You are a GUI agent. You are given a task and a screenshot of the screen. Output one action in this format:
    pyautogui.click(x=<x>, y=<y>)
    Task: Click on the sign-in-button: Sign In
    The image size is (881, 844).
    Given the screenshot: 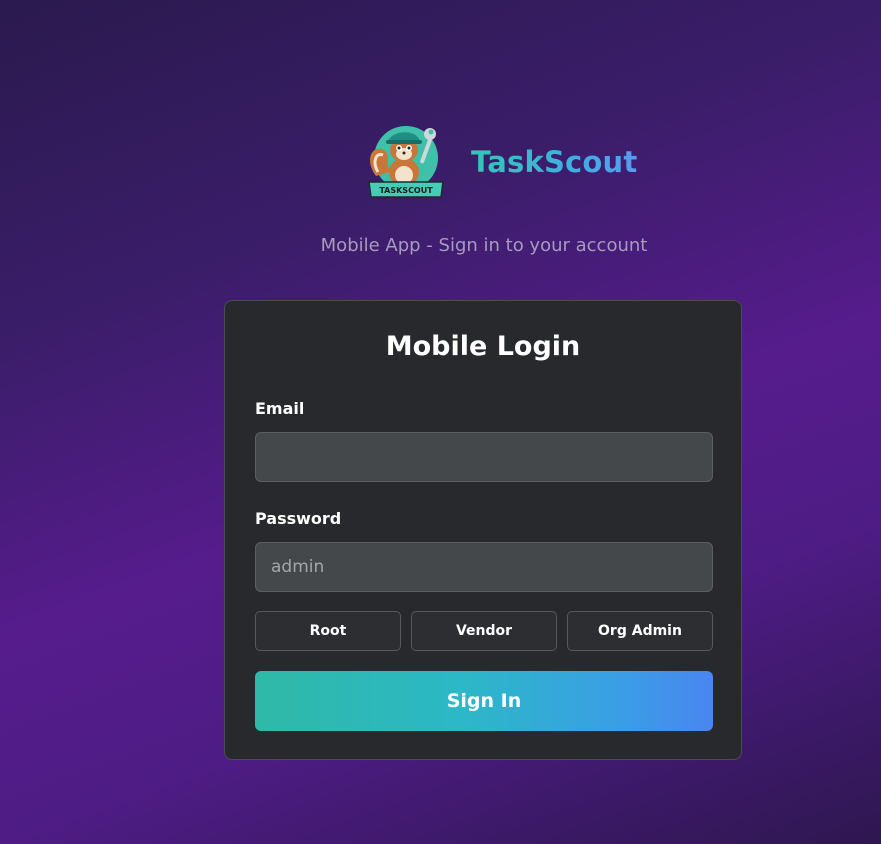 What is the action you would take?
    pyautogui.click(x=484, y=701)
    